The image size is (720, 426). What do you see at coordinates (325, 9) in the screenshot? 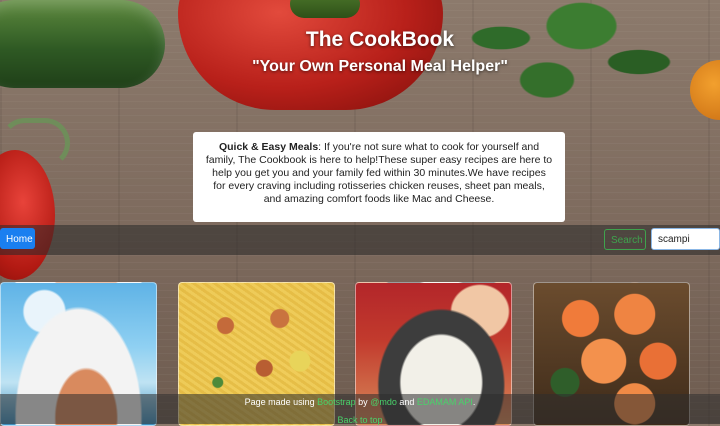
I see `pepper-stem-background-image` at bounding box center [325, 9].